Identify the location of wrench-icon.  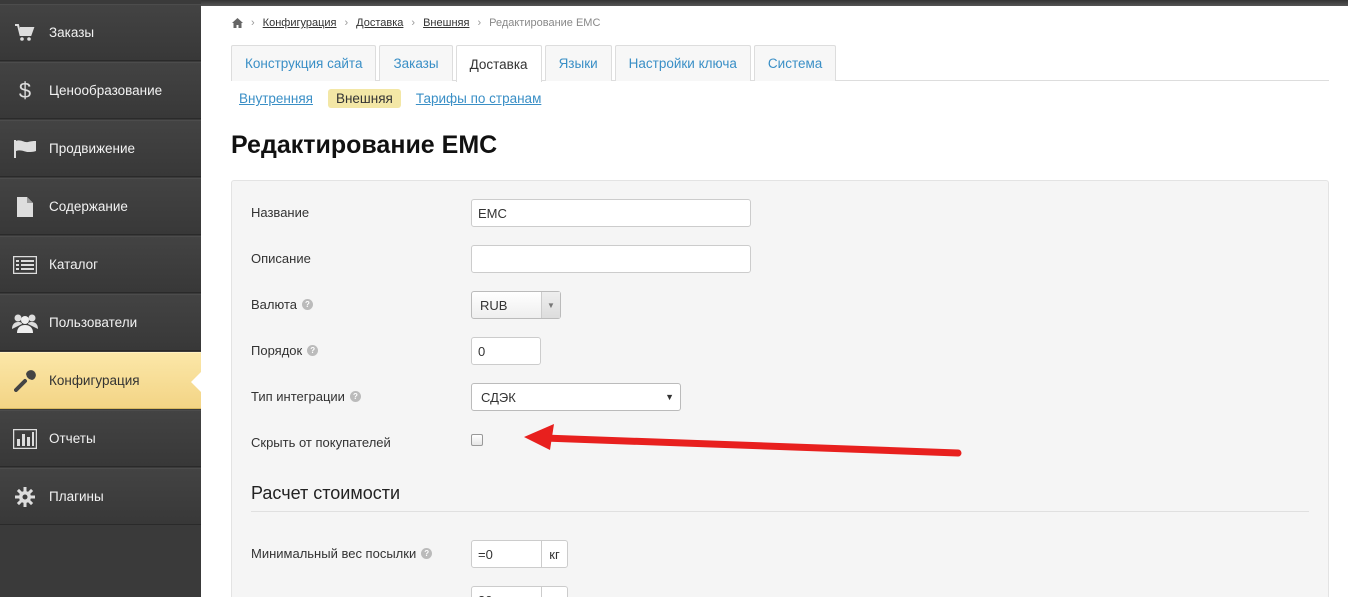
(25, 381).